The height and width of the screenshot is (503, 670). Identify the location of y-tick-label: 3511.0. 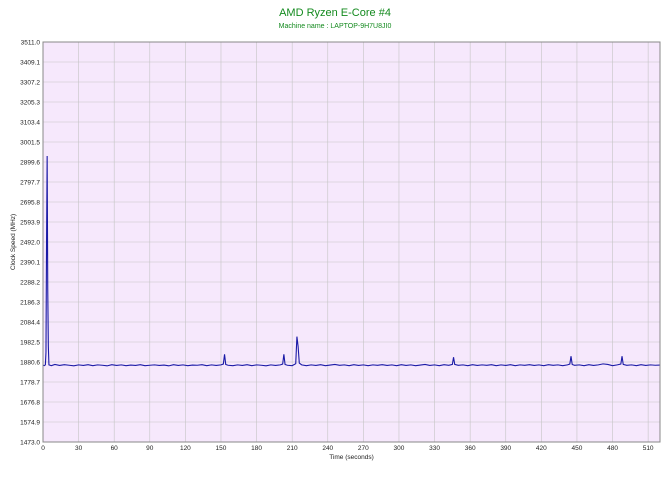
(31, 42).